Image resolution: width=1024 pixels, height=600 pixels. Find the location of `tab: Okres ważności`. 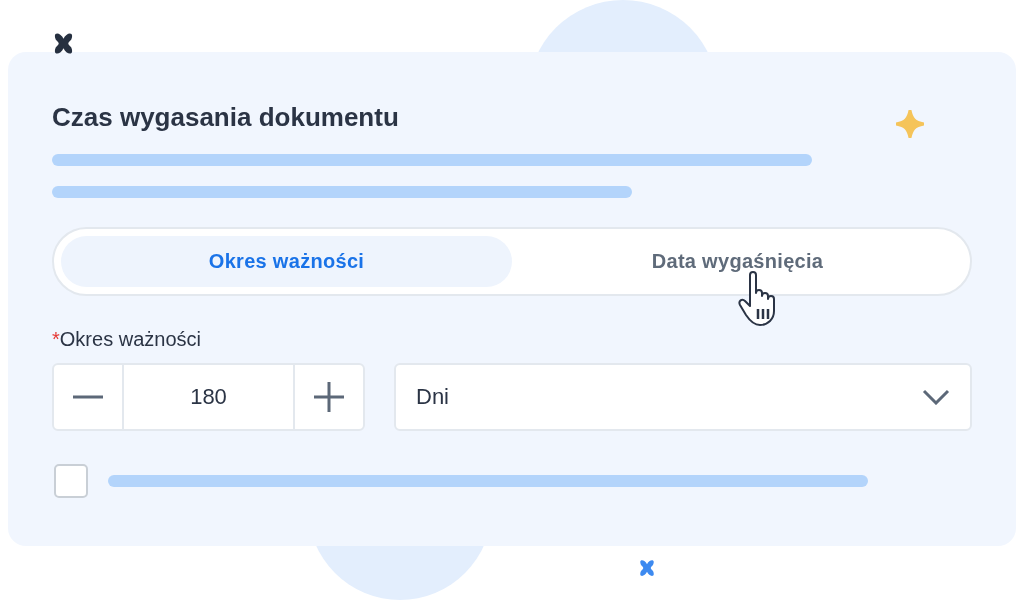

tab: Okres ważności is located at coordinates (286, 261).